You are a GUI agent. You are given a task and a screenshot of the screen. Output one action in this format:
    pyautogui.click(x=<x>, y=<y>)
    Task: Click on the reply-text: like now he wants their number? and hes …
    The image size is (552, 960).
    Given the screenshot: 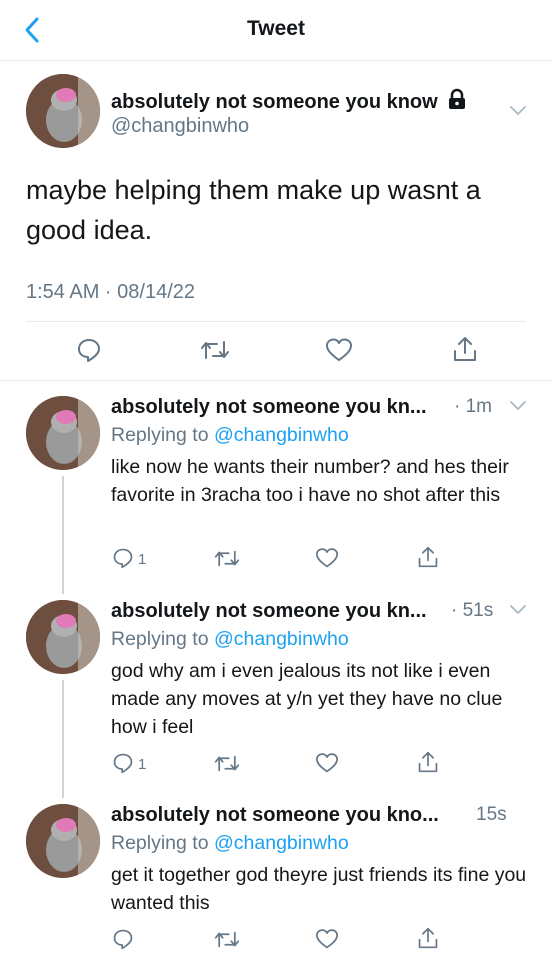 What is the action you would take?
    pyautogui.click(x=310, y=481)
    